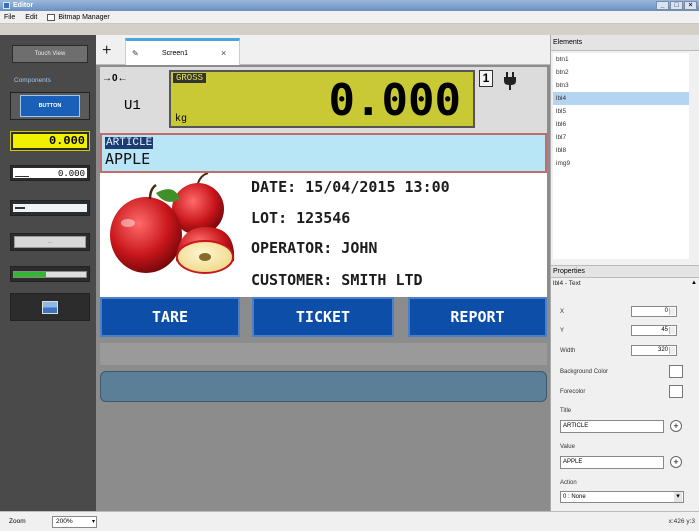 The width and height of the screenshot is (699, 531). I want to click on element-item-btn1: btn1, so click(621, 59).